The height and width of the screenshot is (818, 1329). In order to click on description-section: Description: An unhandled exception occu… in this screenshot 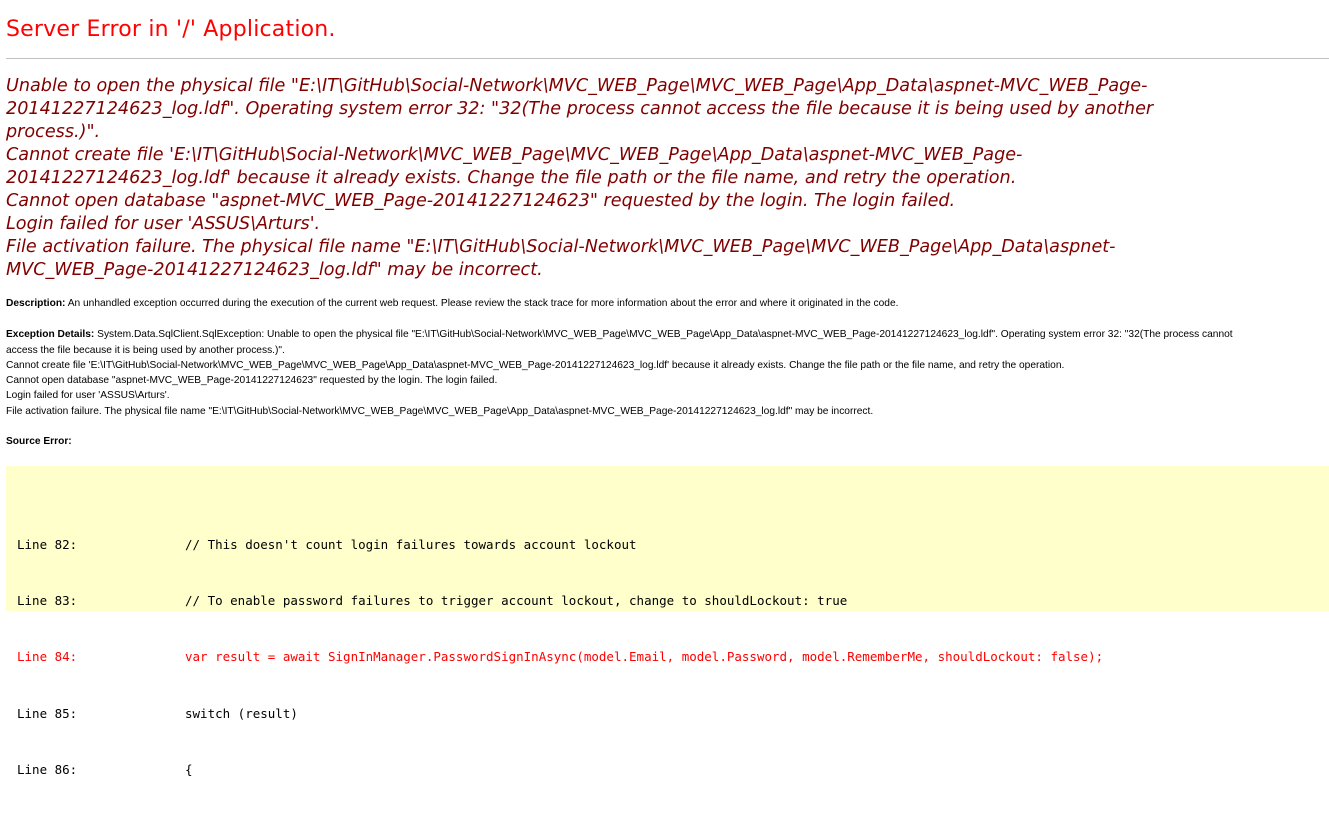, I will do `click(664, 303)`.